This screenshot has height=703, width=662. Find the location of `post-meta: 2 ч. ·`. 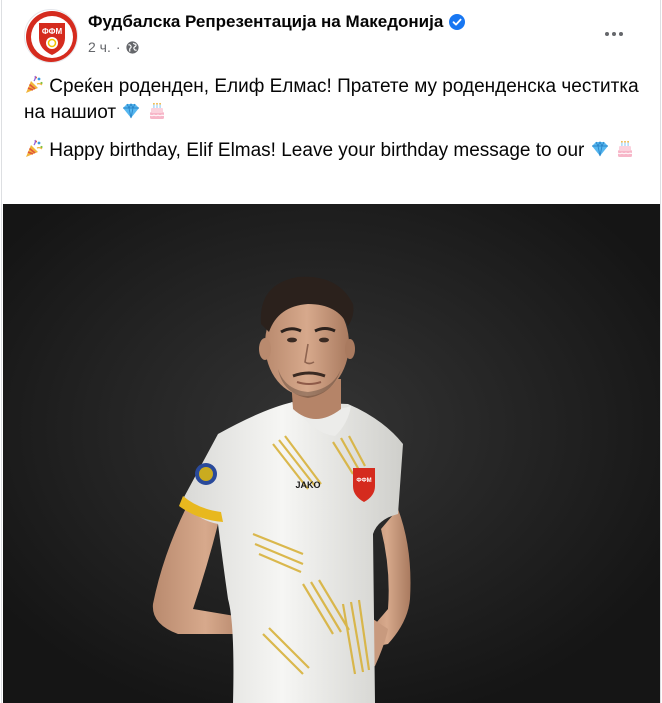

post-meta: 2 ч. · is located at coordinates (113, 47).